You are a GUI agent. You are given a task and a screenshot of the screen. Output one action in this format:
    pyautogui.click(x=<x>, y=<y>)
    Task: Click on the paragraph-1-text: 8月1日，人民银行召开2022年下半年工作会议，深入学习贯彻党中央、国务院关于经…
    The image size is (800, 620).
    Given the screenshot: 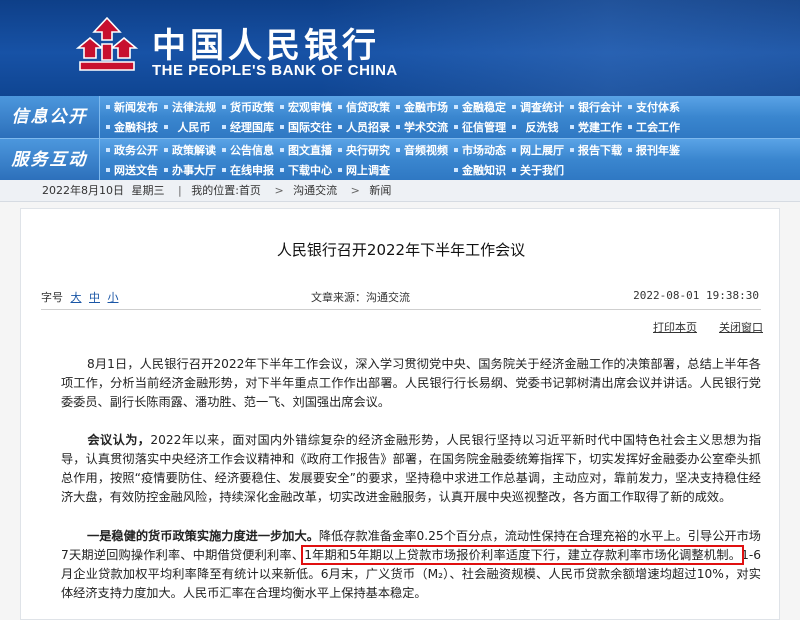 What is the action you would take?
    pyautogui.click(x=411, y=383)
    